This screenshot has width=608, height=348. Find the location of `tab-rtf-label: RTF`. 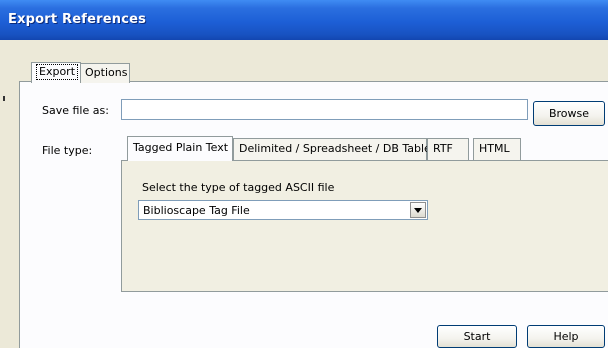

tab-rtf-label: RTF is located at coordinates (443, 148).